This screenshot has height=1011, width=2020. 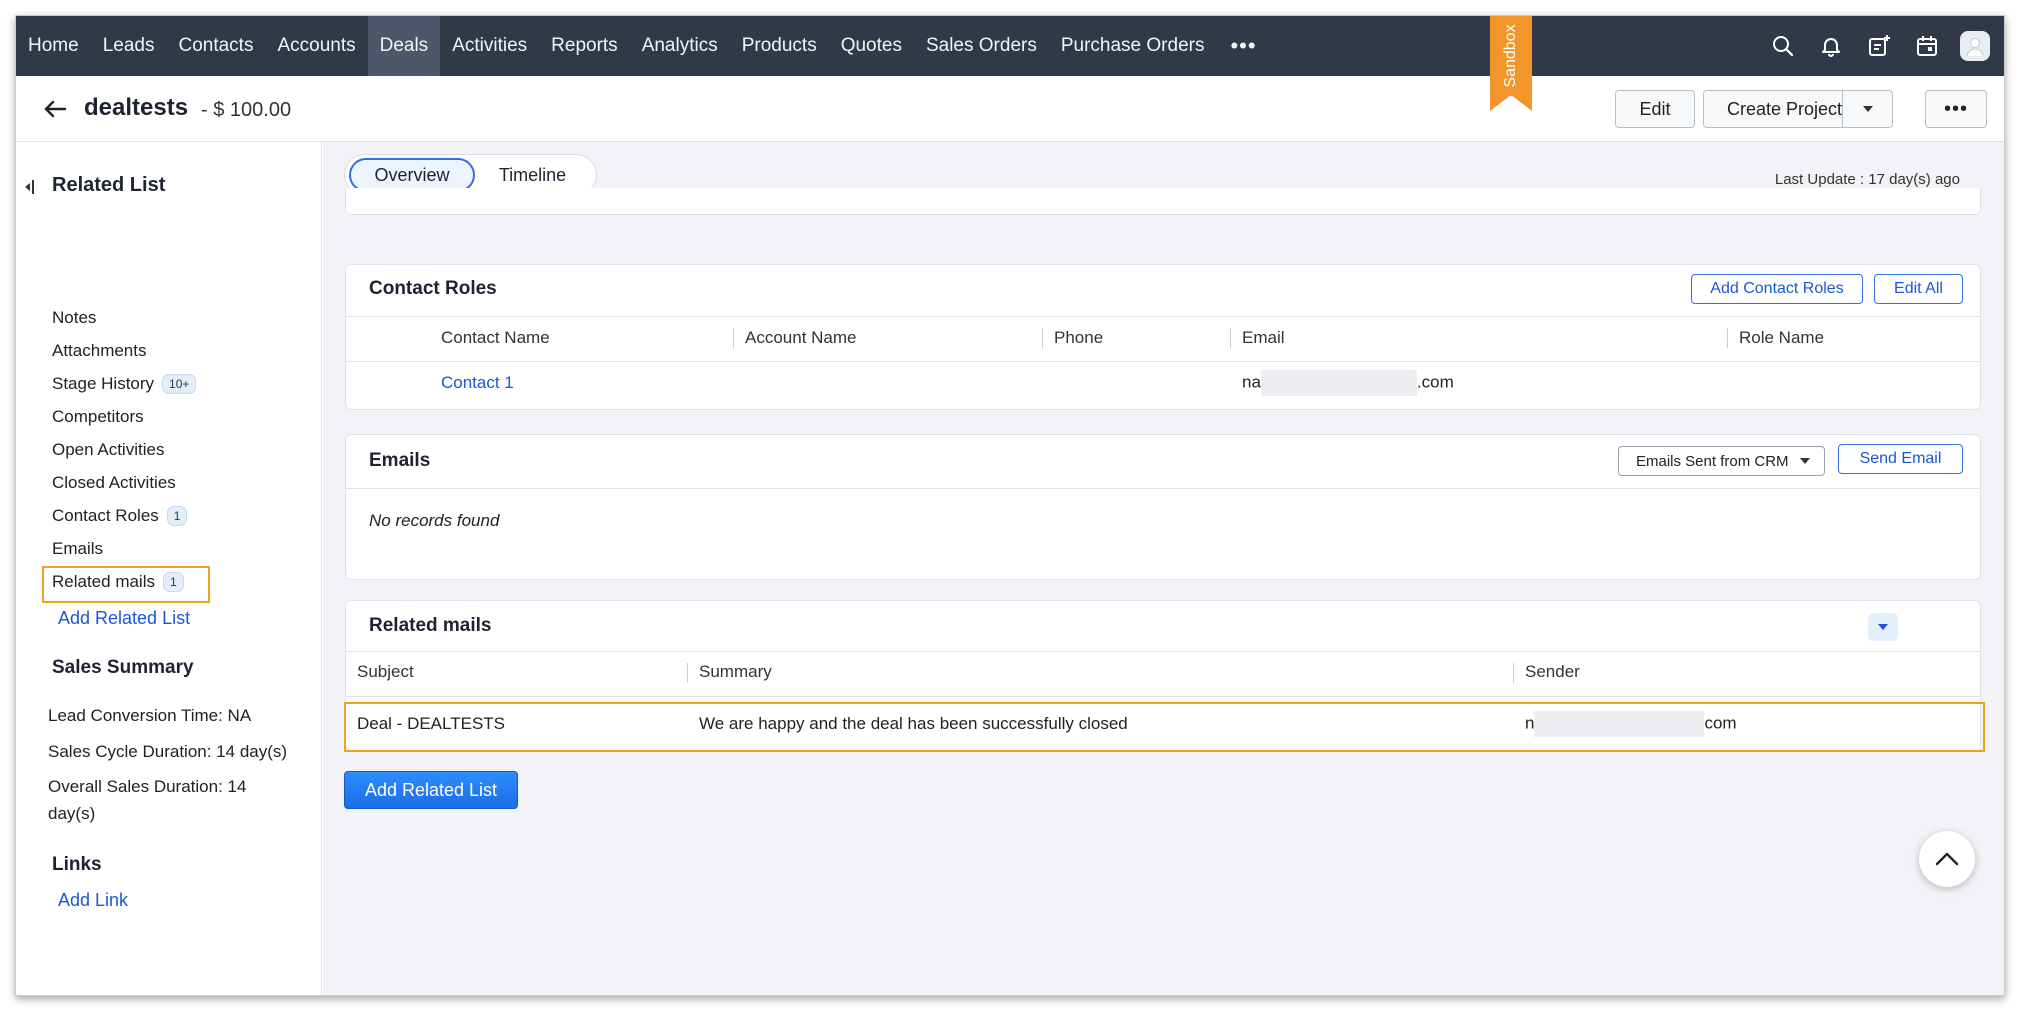 What do you see at coordinates (1079, 337) in the screenshot?
I see `col-phone: Phone` at bounding box center [1079, 337].